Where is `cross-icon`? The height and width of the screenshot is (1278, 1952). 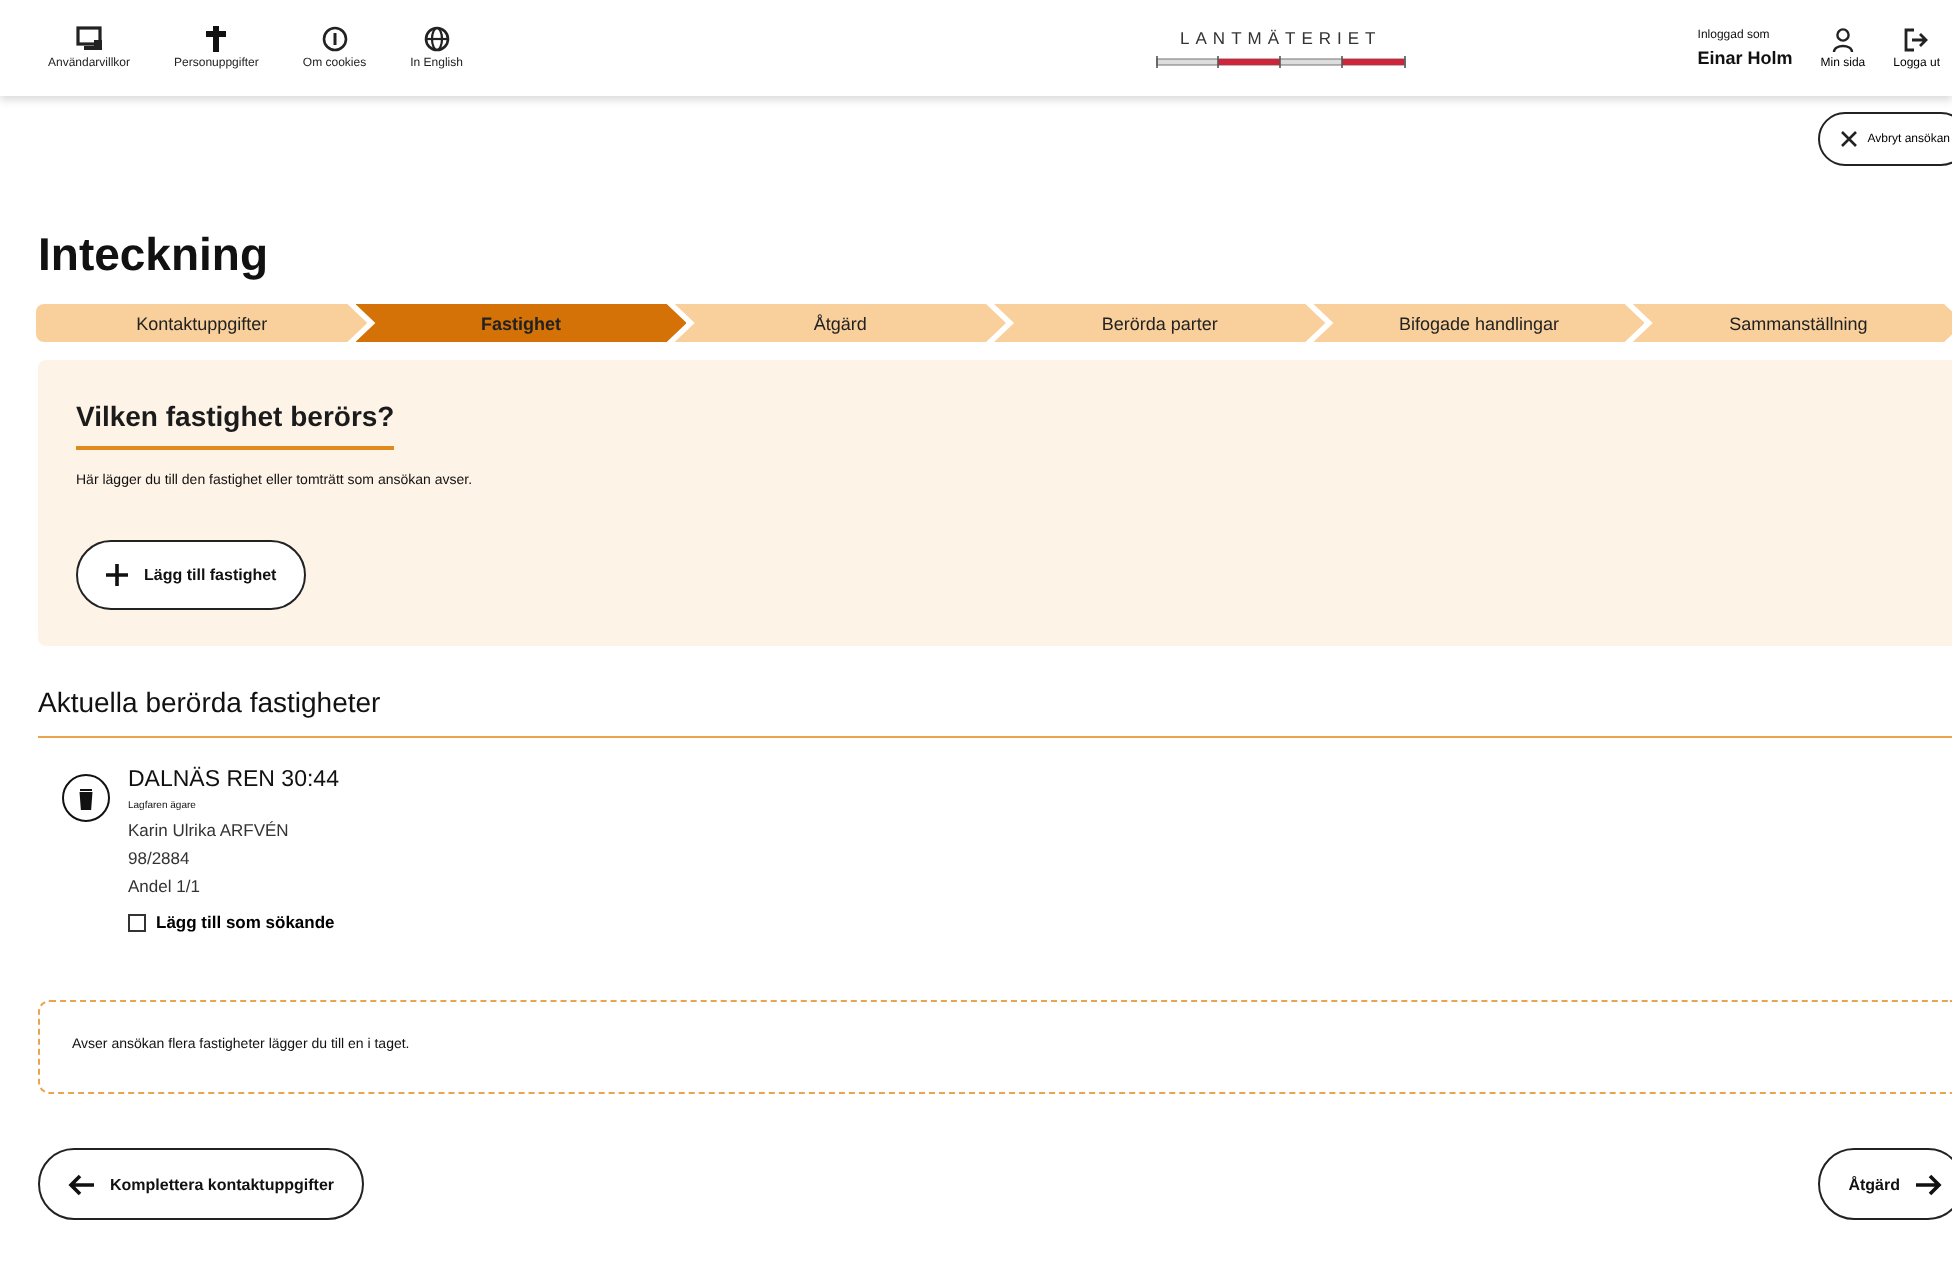
cross-icon is located at coordinates (216, 39).